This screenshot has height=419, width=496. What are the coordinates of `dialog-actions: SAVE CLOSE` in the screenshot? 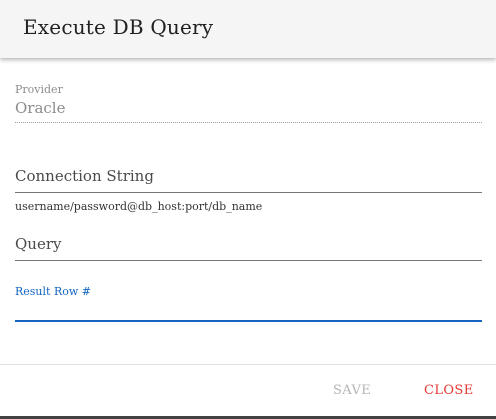 It's located at (248, 391).